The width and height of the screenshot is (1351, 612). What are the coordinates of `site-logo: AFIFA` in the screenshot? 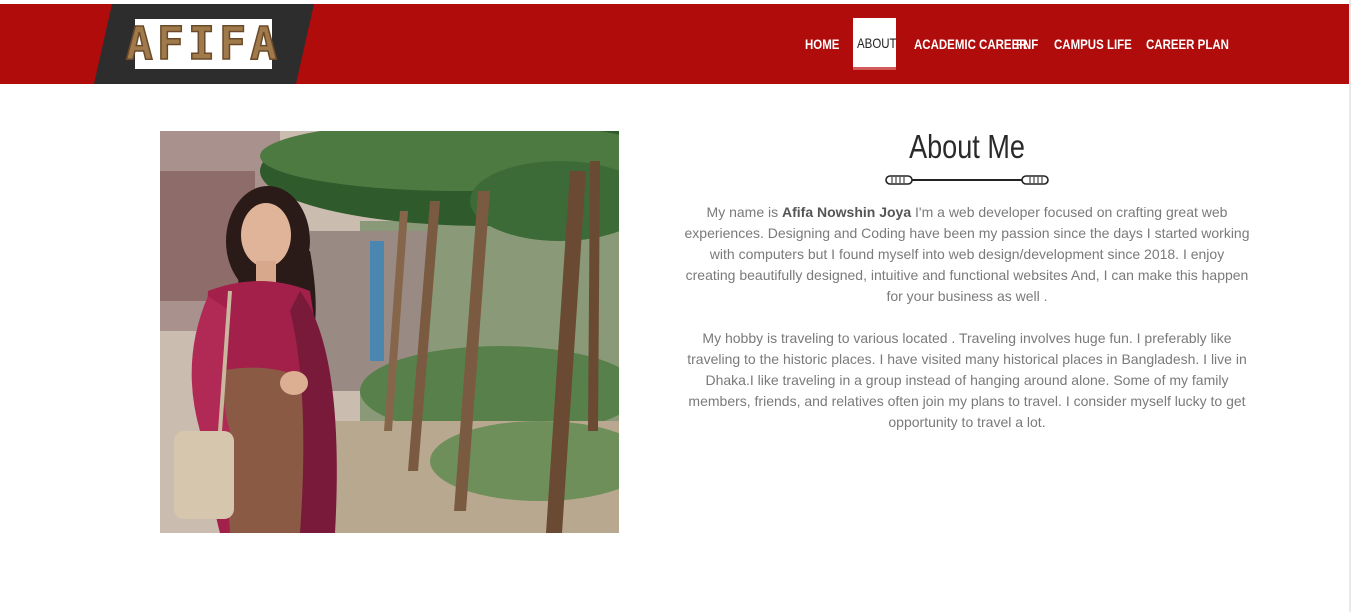 It's located at (201, 44).